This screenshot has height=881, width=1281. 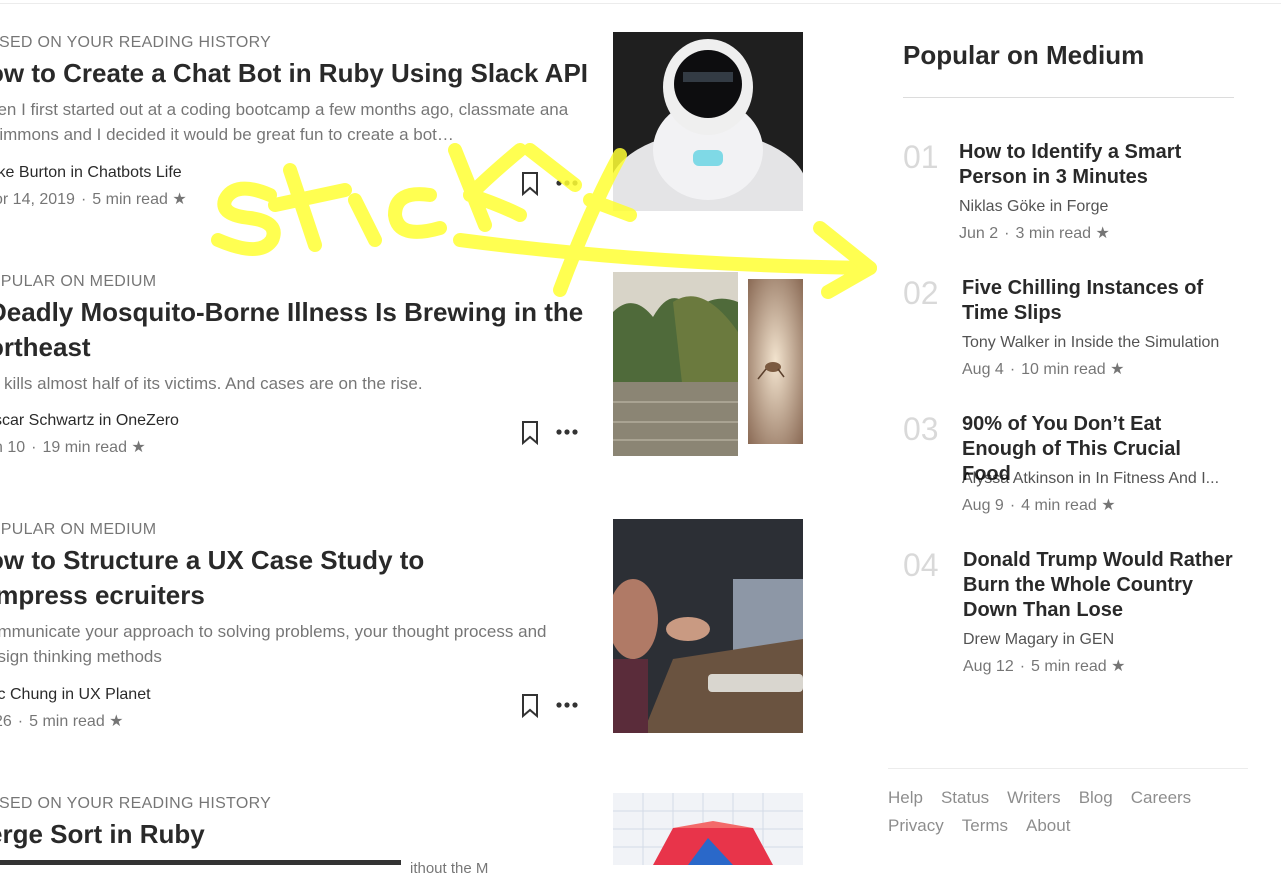 What do you see at coordinates (921, 429) in the screenshot?
I see `popular-rank: 03` at bounding box center [921, 429].